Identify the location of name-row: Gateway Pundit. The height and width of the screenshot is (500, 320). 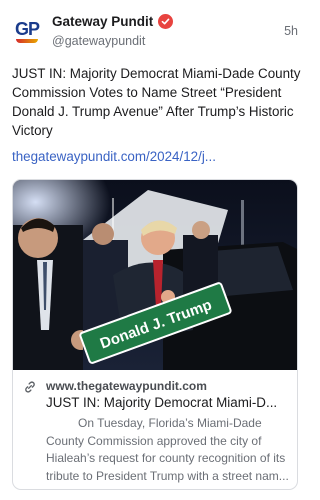
(113, 21).